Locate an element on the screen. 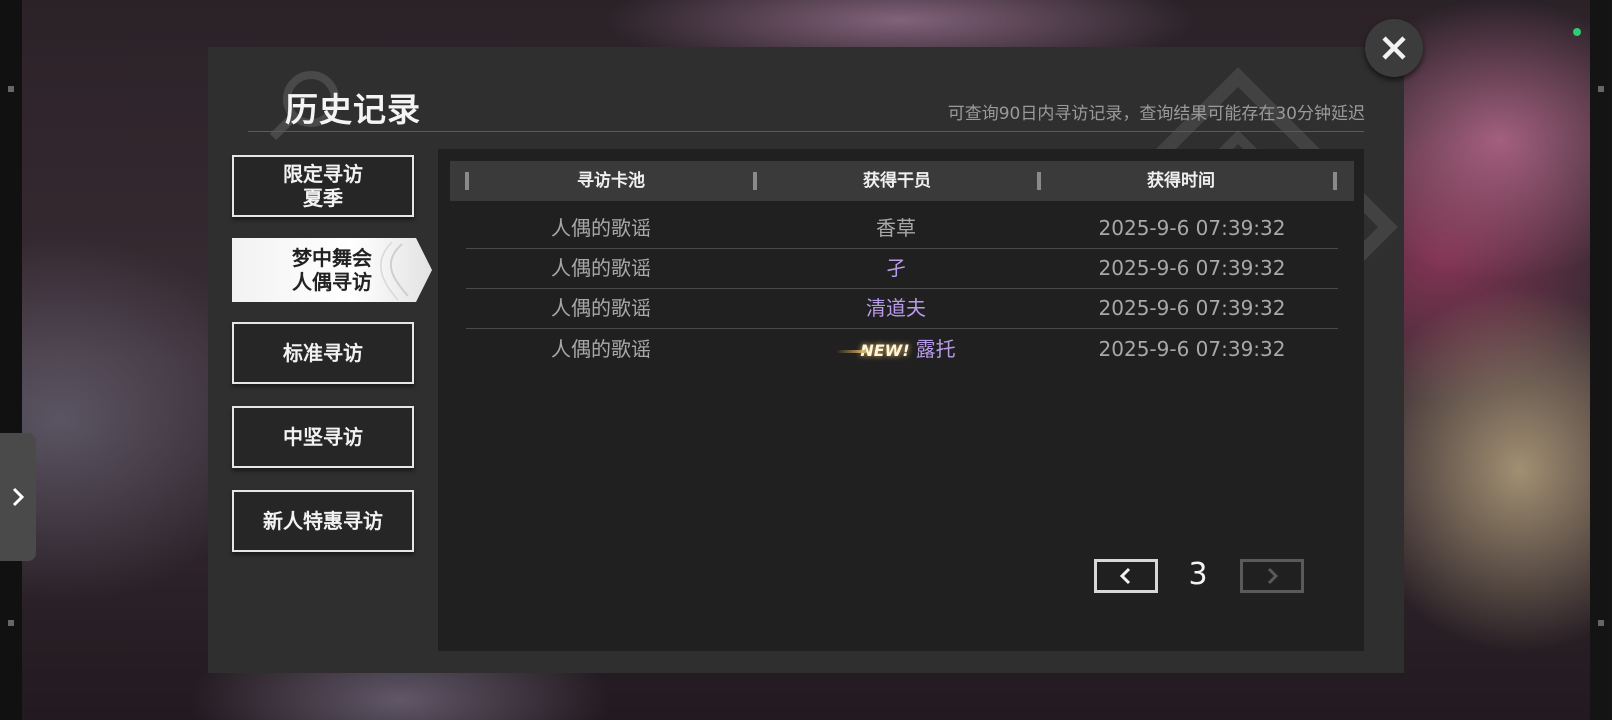  close-icon is located at coordinates (1394, 48).